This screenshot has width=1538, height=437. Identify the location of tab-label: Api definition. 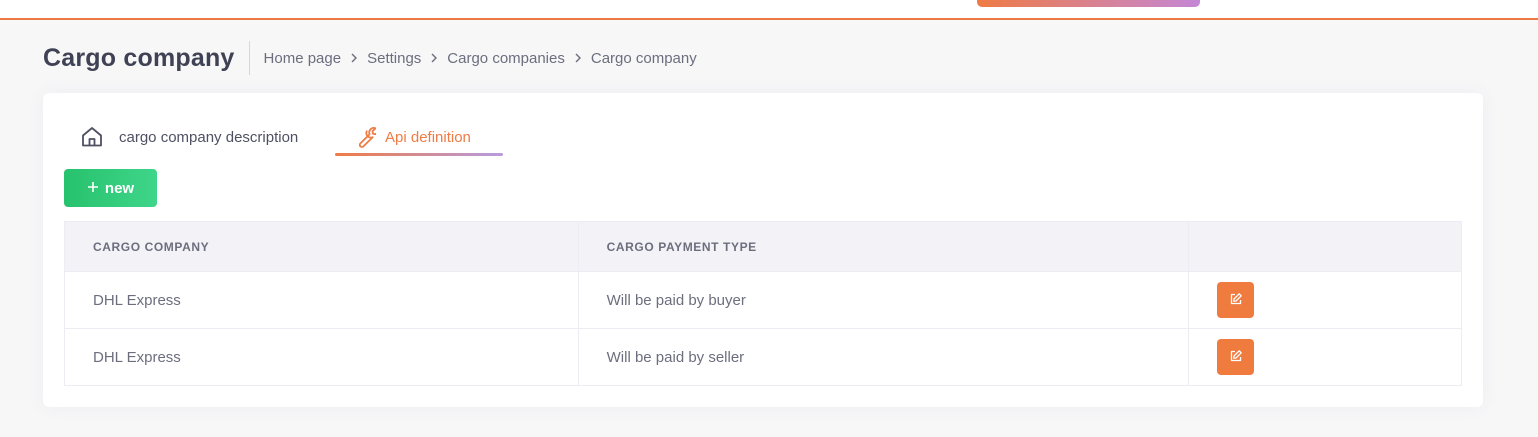
(428, 137).